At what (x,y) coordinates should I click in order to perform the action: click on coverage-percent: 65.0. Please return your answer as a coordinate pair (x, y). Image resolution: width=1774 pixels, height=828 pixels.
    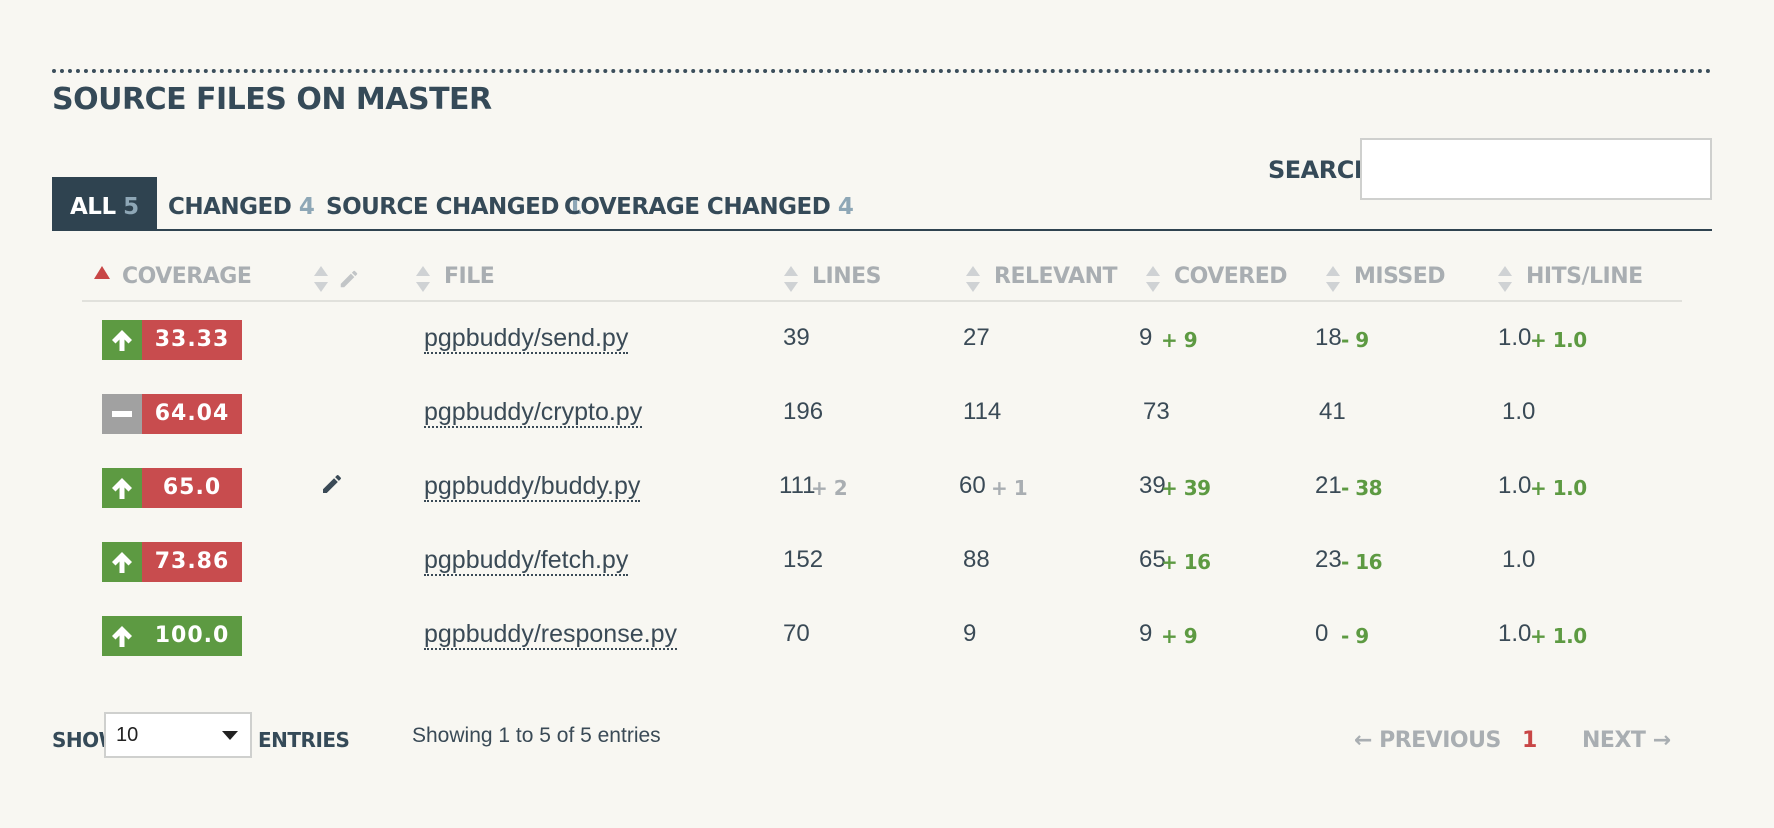
    Looking at the image, I should click on (192, 488).